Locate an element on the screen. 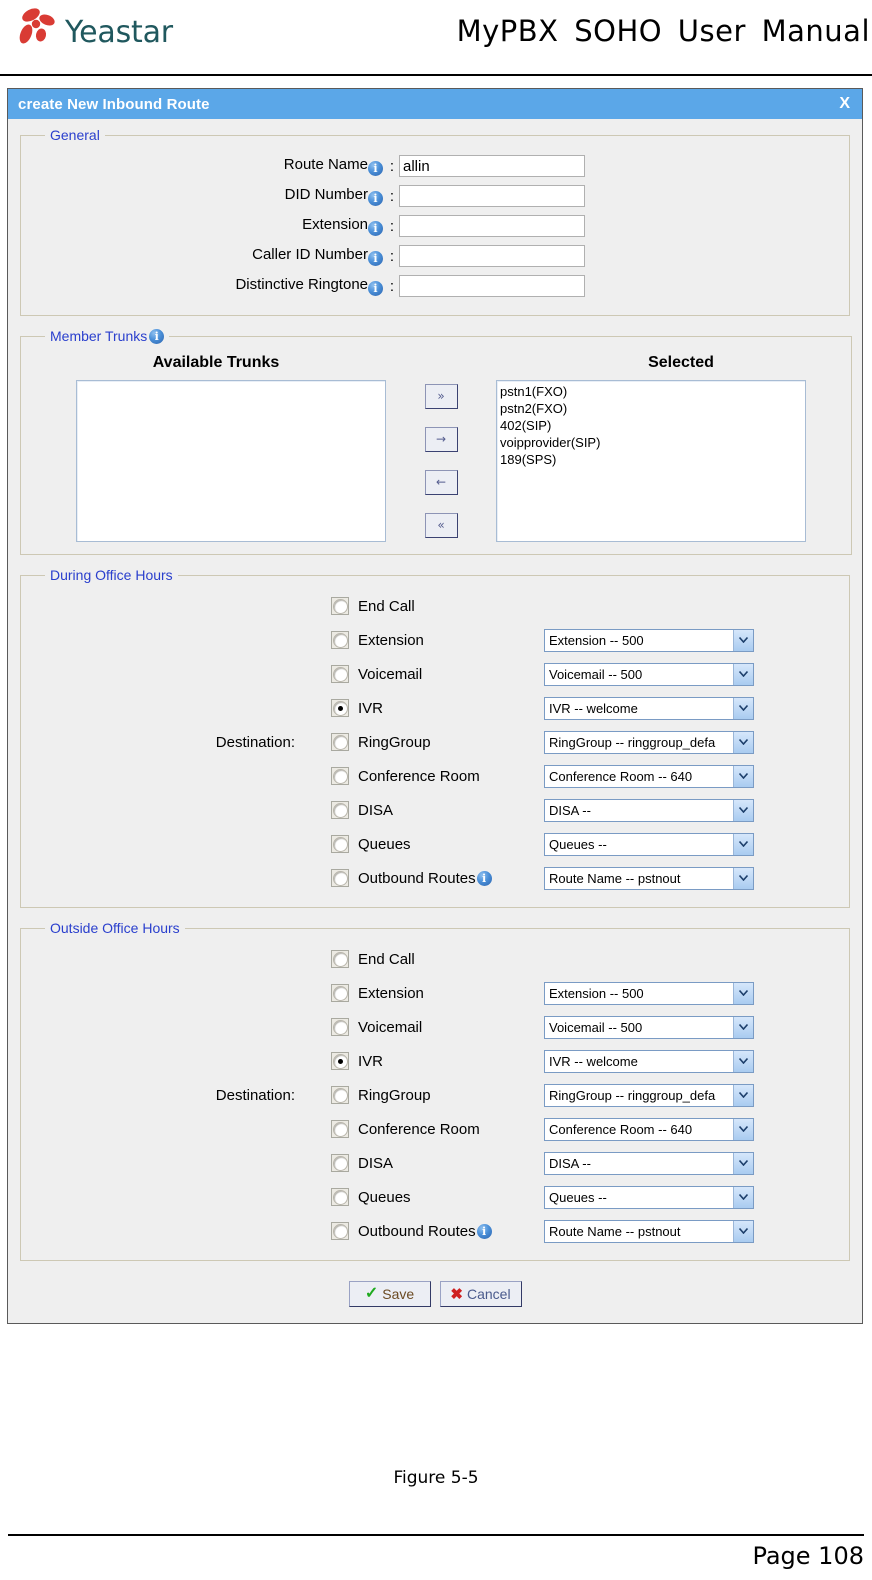  move-all-left-button: « is located at coordinates (441, 525).